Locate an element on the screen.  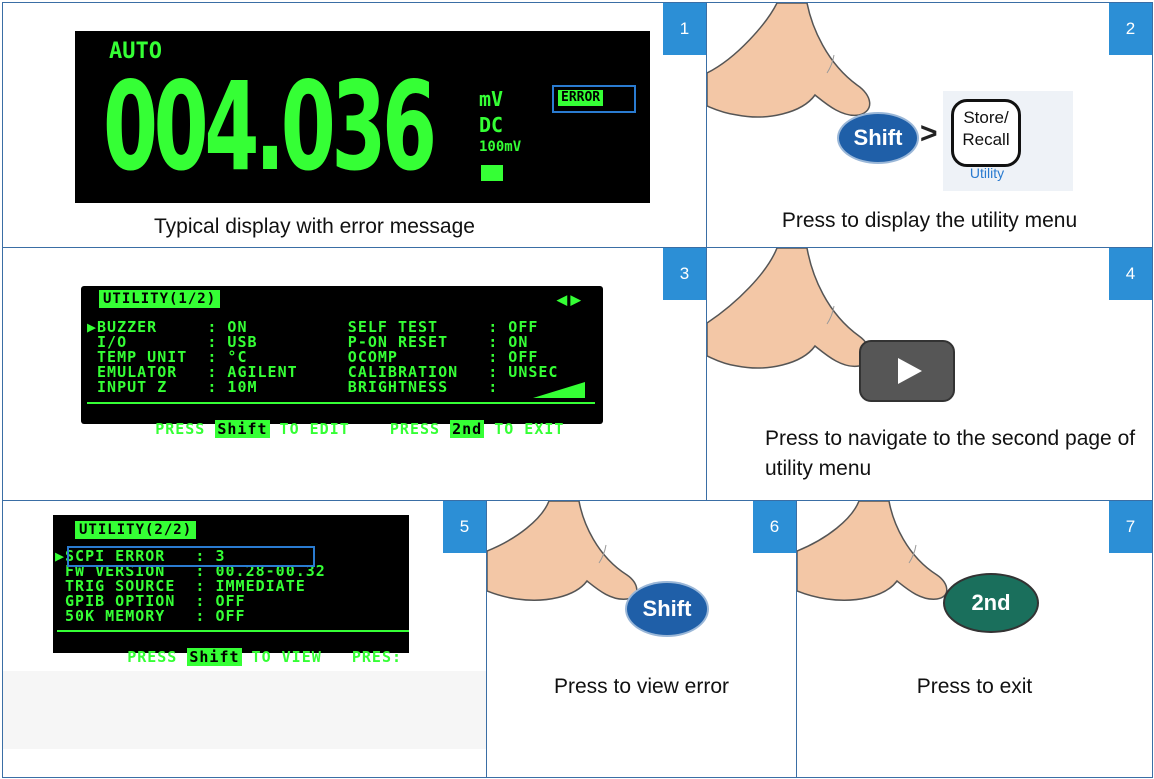
caption-1: Typical display with error message is located at coordinates (314, 226).